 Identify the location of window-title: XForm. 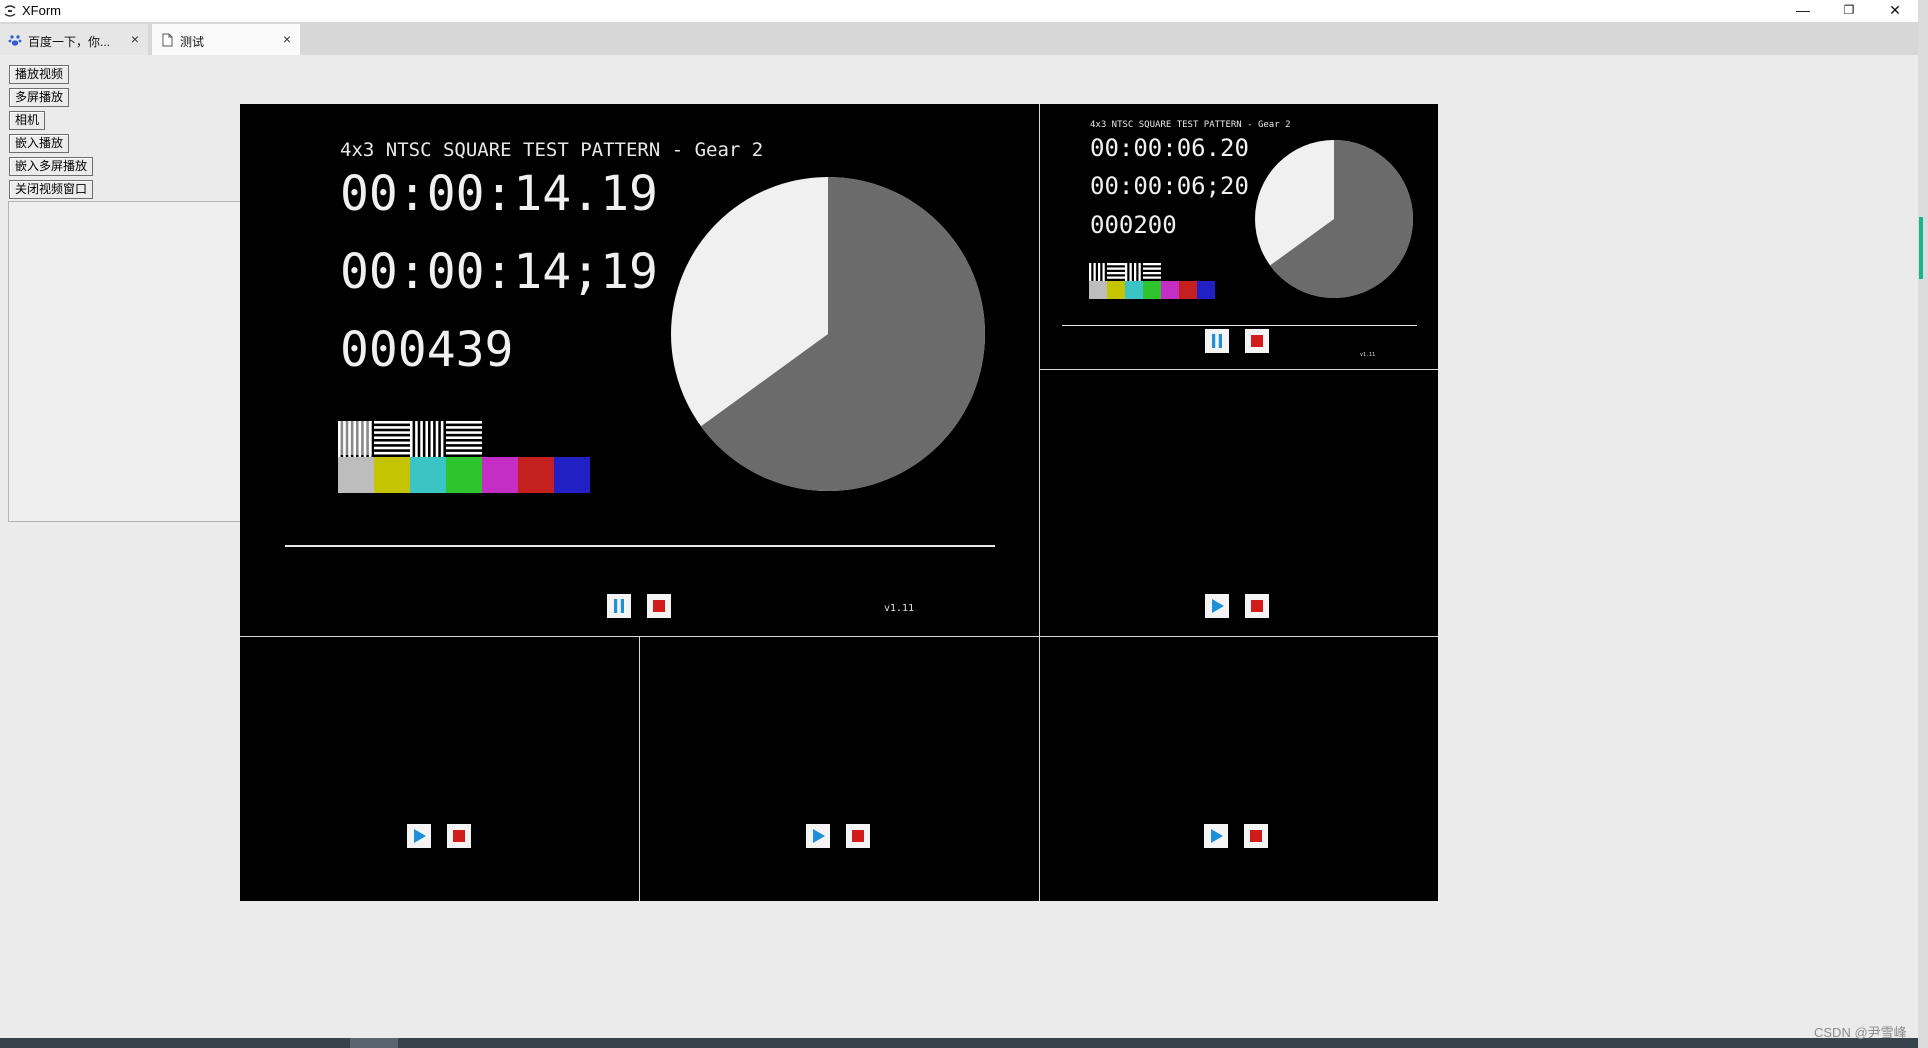
(41, 10).